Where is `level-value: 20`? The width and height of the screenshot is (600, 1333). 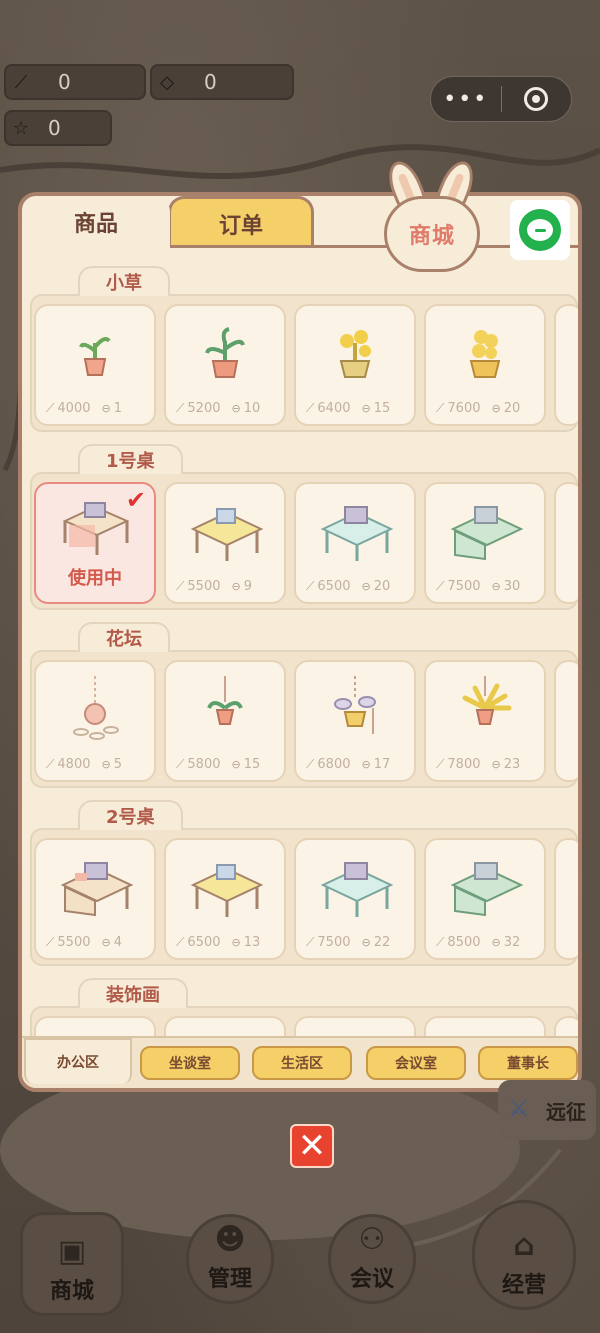
level-value: 20 is located at coordinates (382, 586).